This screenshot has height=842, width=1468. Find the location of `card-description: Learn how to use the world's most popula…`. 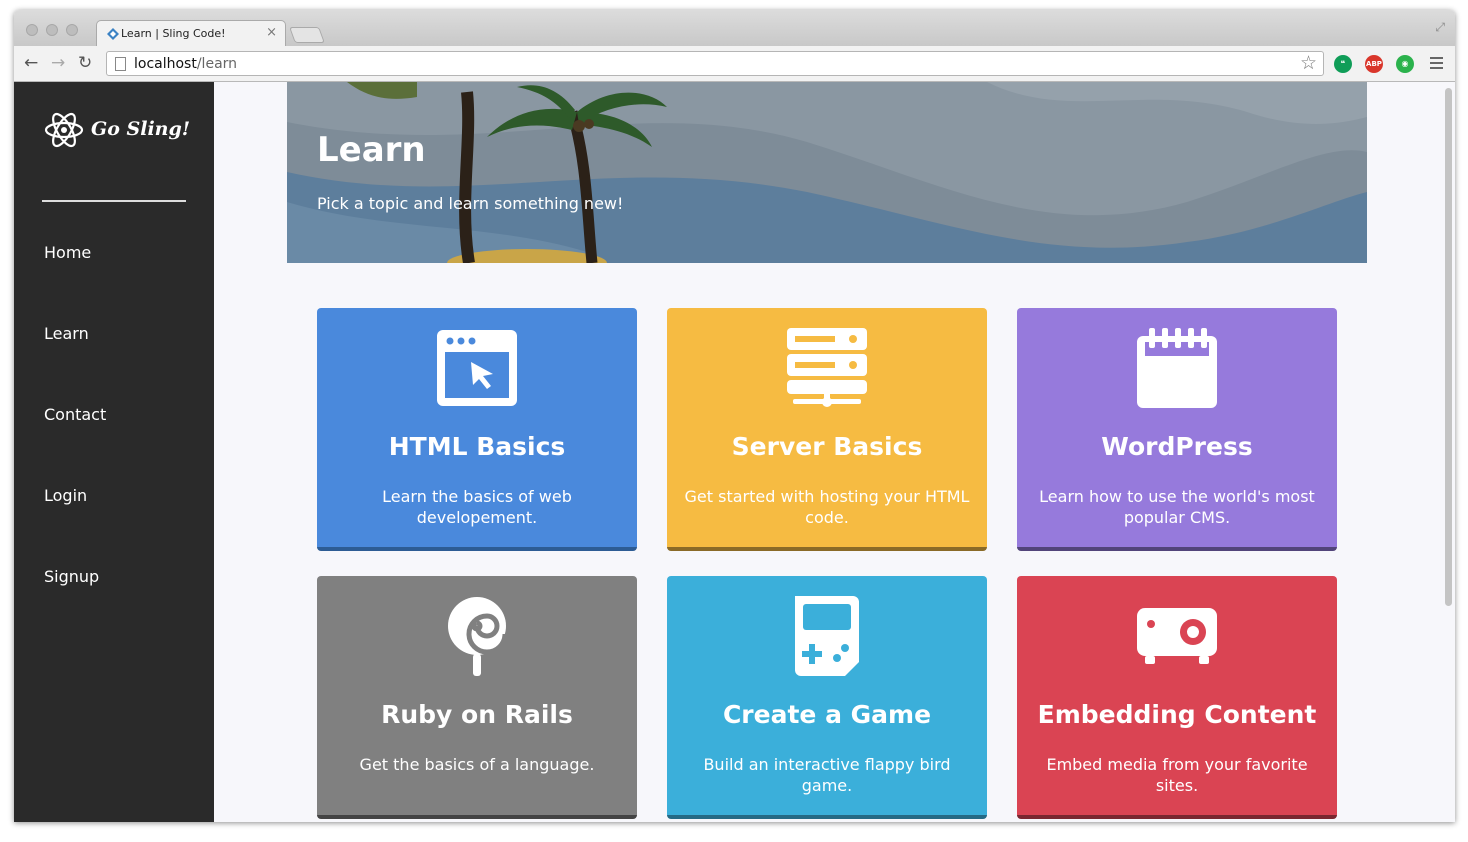

card-description: Learn how to use the world's most popula… is located at coordinates (1177, 507).